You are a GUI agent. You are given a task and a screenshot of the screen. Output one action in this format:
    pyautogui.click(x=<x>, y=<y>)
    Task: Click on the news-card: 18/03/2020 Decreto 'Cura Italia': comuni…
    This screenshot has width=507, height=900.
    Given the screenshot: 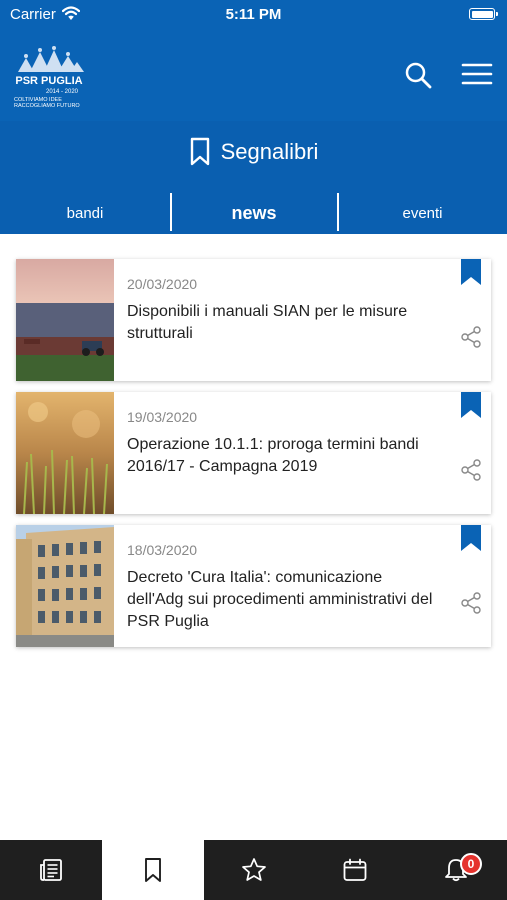 What is the action you would take?
    pyautogui.click(x=253, y=586)
    